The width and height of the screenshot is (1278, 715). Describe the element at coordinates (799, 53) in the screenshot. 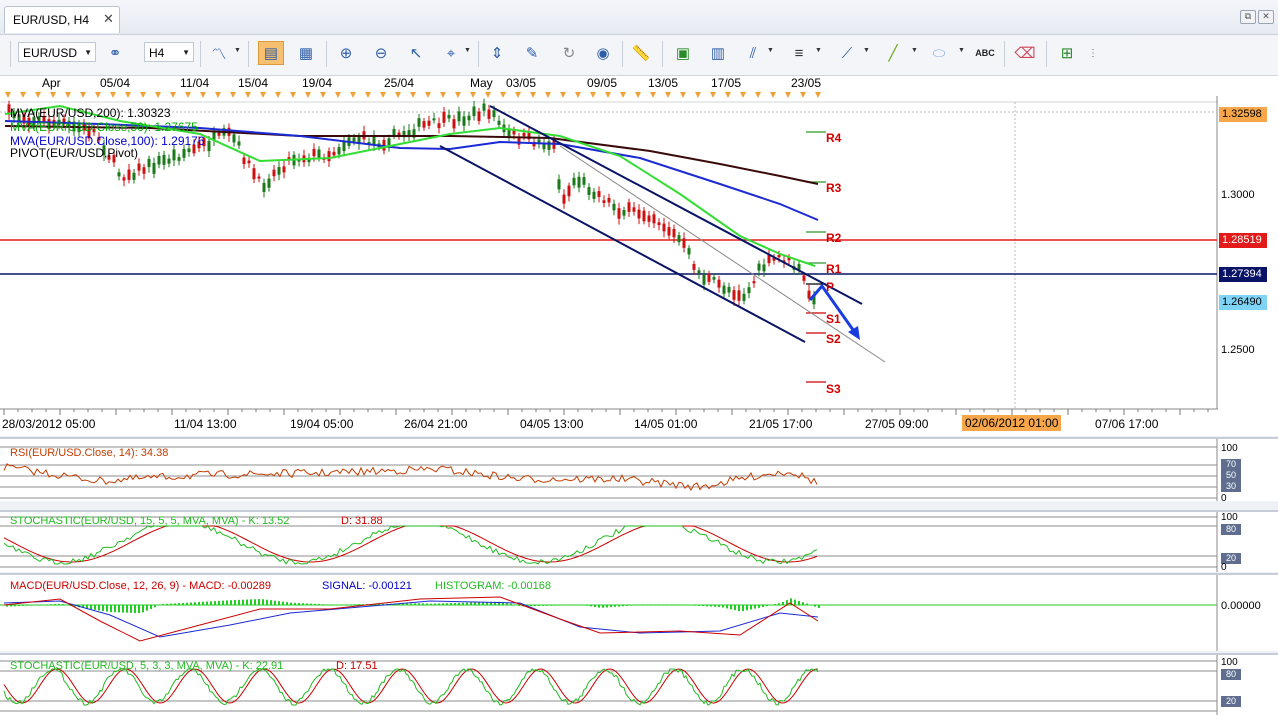

I see `horizontal-lines-icon: ≡` at that location.